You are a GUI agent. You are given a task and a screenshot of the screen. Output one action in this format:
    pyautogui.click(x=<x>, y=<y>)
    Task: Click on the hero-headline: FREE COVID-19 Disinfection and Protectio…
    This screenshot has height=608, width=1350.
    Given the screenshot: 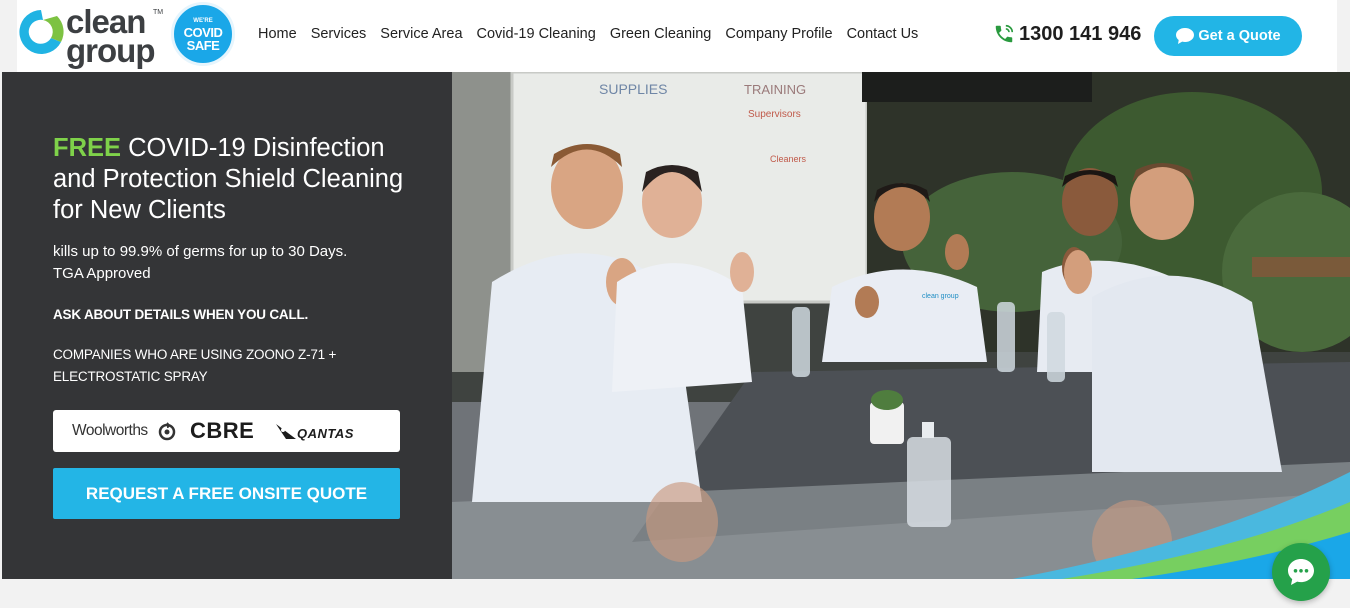 What is the action you would take?
    pyautogui.click(x=243, y=179)
    